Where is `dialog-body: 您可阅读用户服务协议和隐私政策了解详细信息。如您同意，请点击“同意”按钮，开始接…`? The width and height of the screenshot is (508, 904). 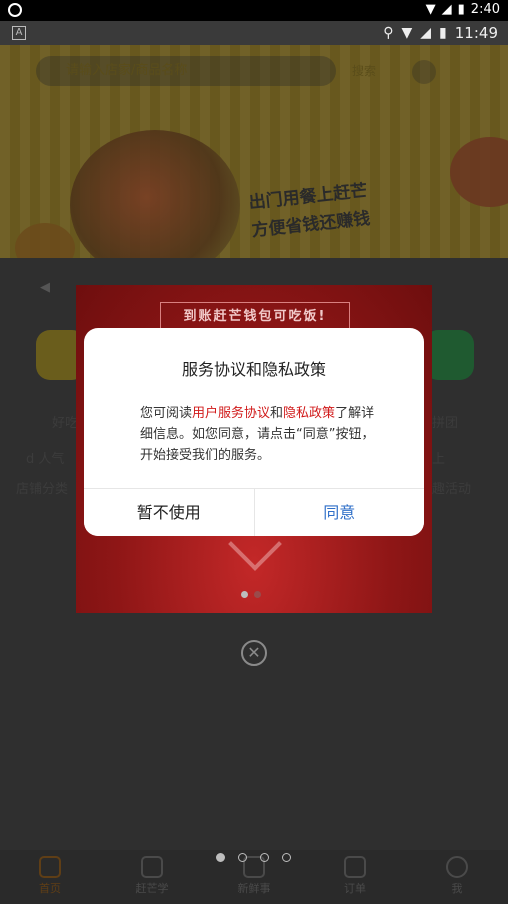
dialog-body: 您可阅读用户服务协议和隐私政策了解详细信息。如您同意，请点击“同意”按钮，开始接… is located at coordinates (258, 434).